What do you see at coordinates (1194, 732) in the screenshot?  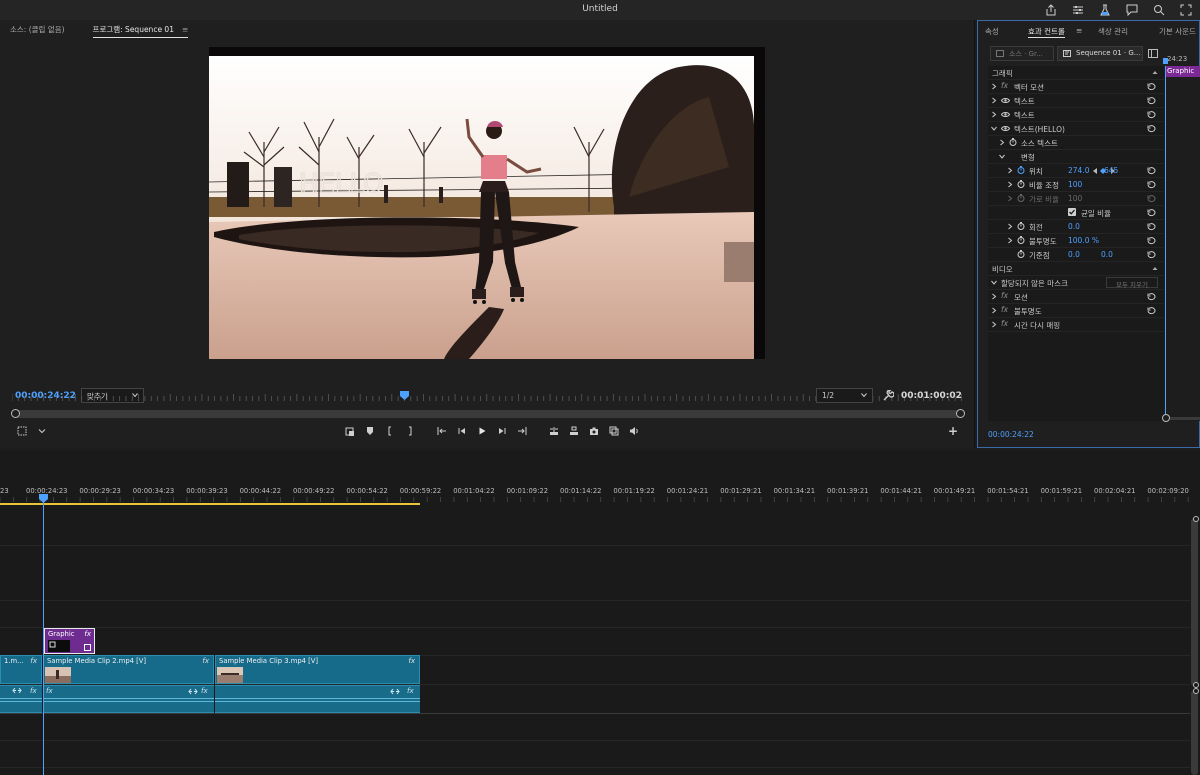 I see `audio-tracks-scrollbar` at bounding box center [1194, 732].